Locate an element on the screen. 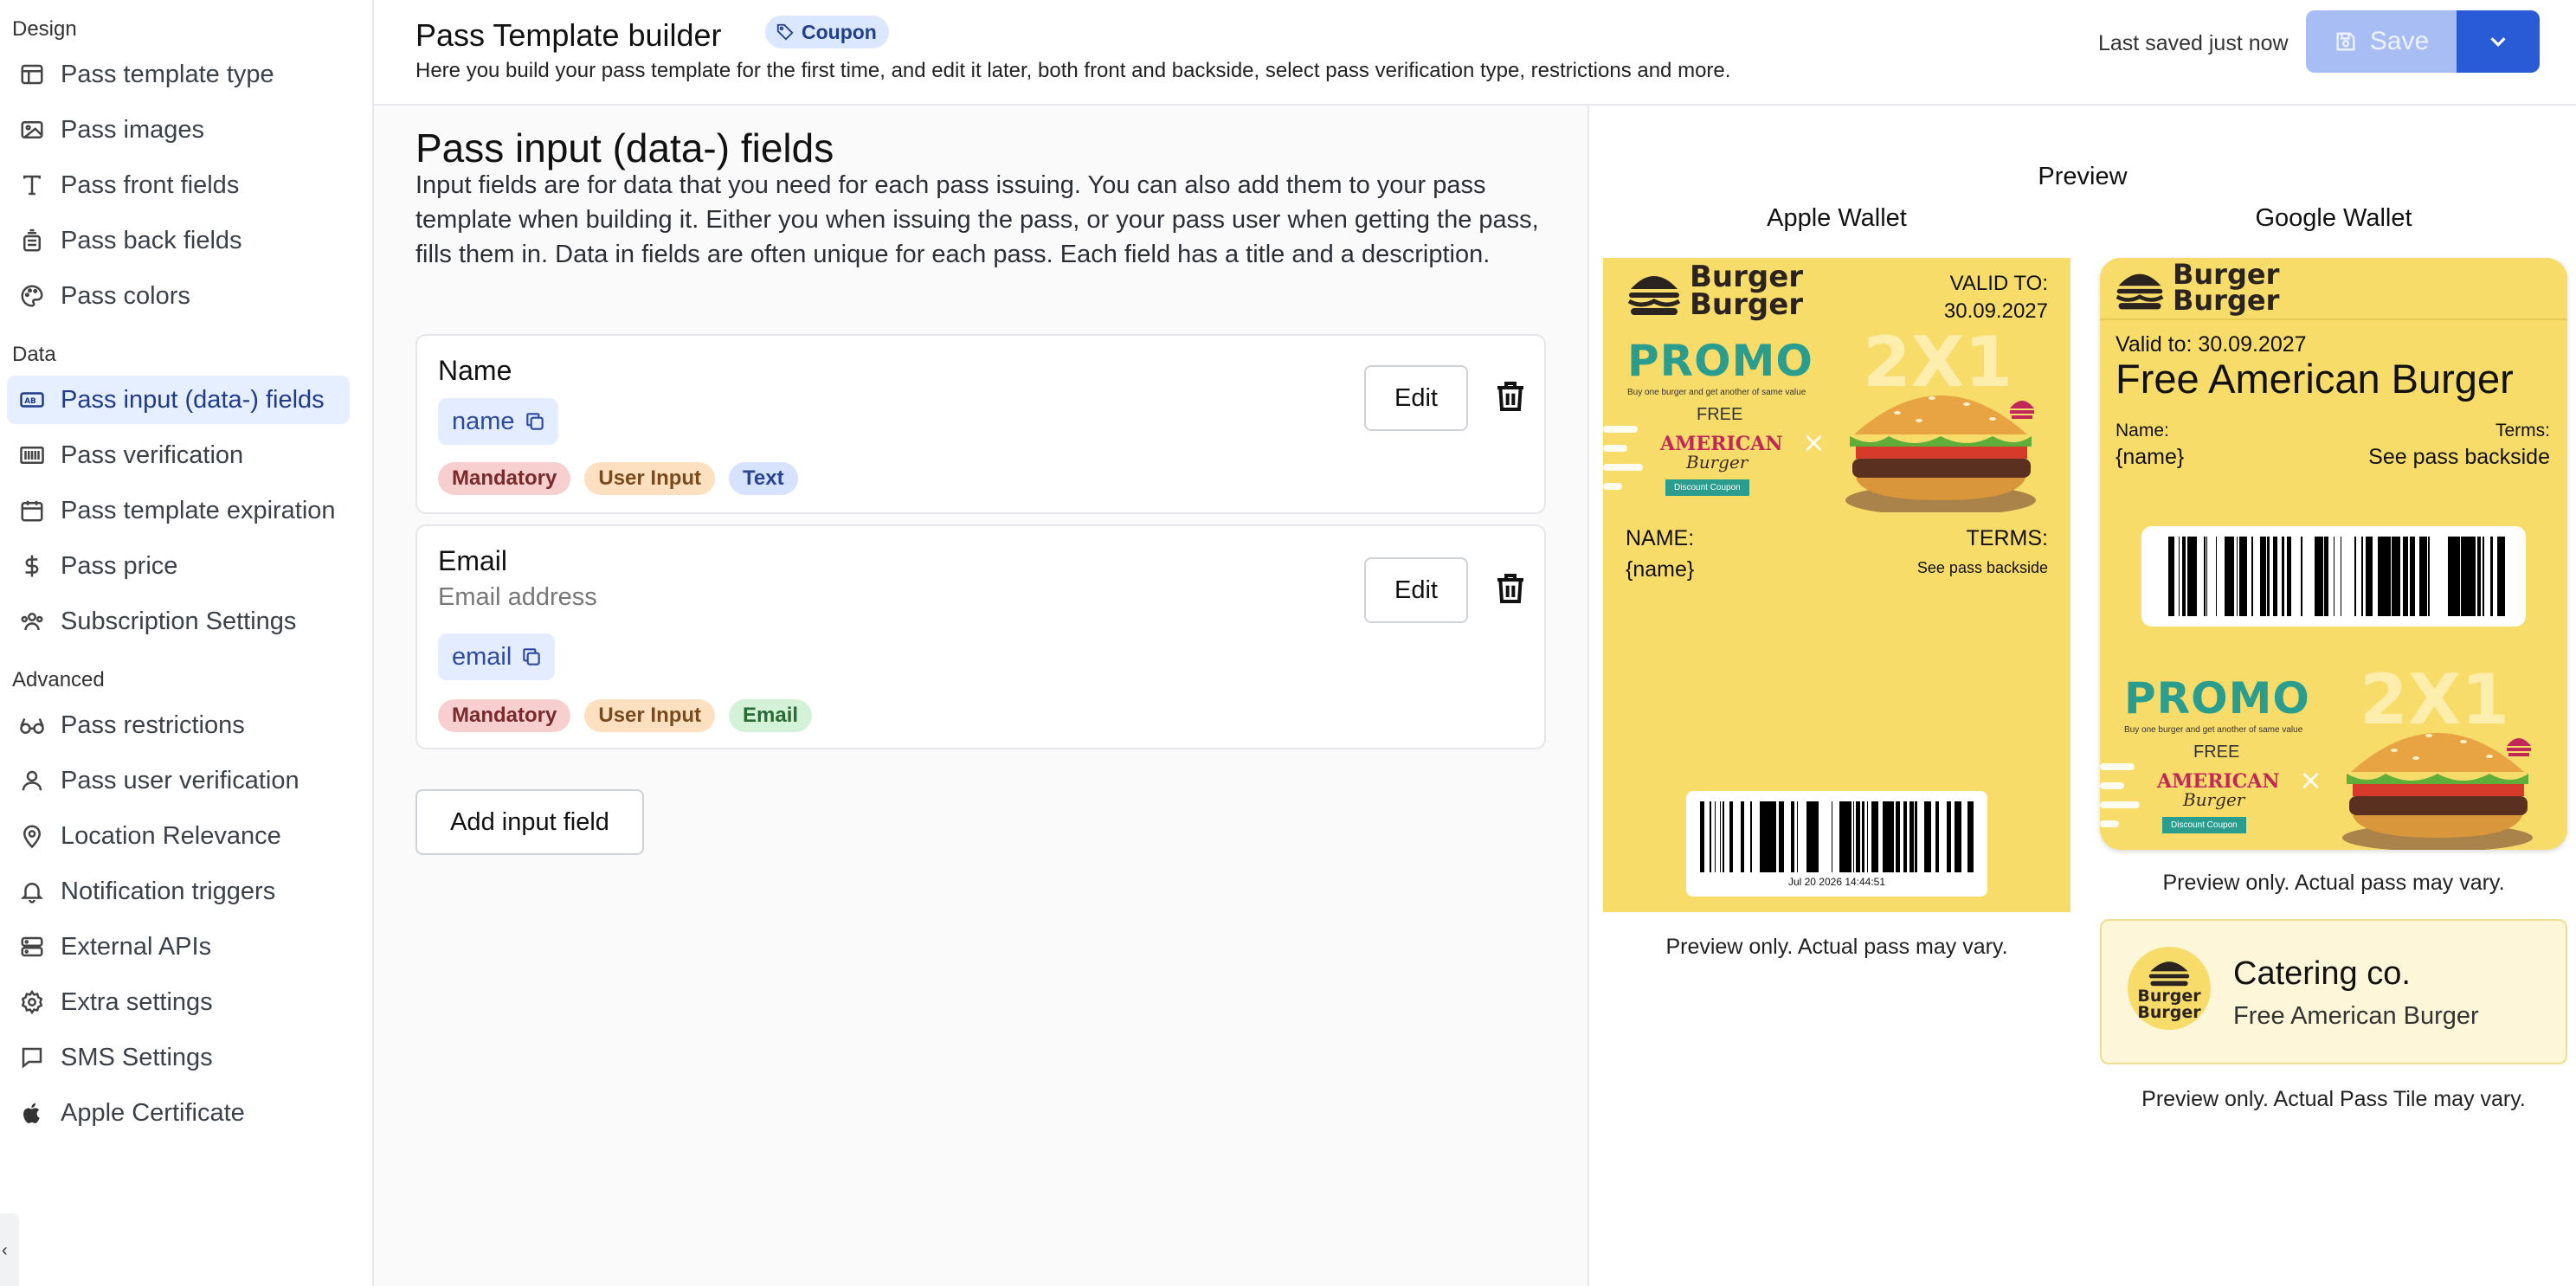 This screenshot has height=1286, width=2576. save-button: Save is located at coordinates (2381, 41).